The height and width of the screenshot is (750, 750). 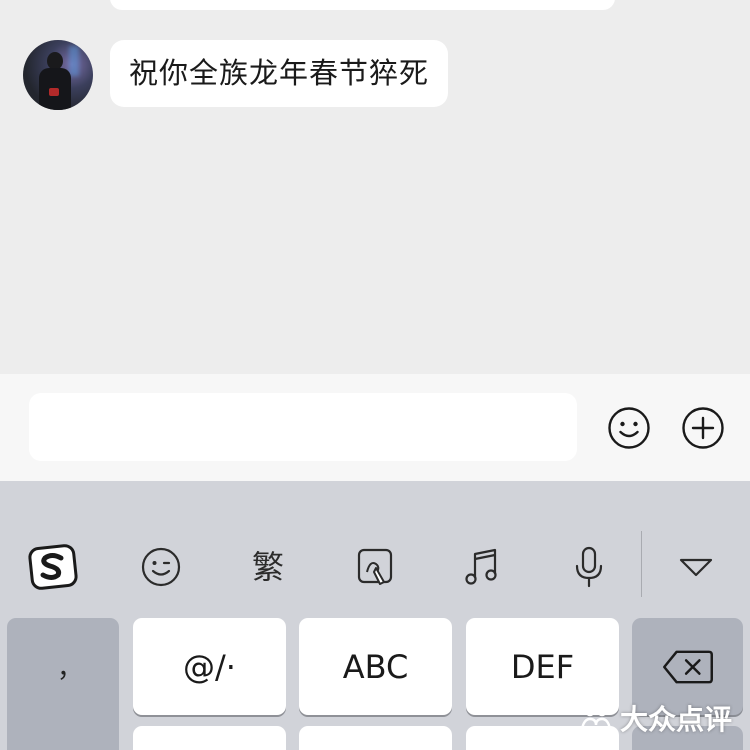 I want to click on handwriting-icon, so click(x=375, y=566).